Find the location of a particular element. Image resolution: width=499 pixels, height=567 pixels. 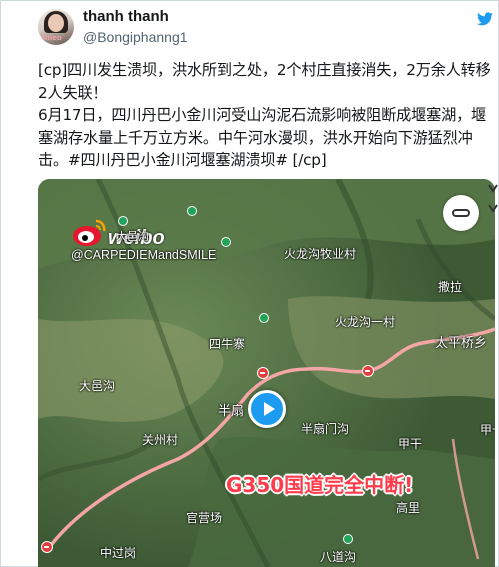

map-label: 关州村 is located at coordinates (160, 440).